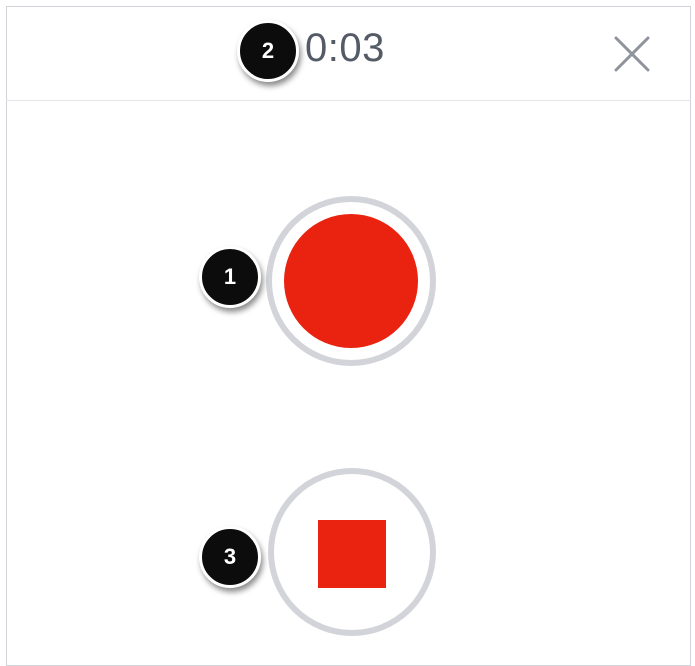  I want to click on record-icon, so click(351, 281).